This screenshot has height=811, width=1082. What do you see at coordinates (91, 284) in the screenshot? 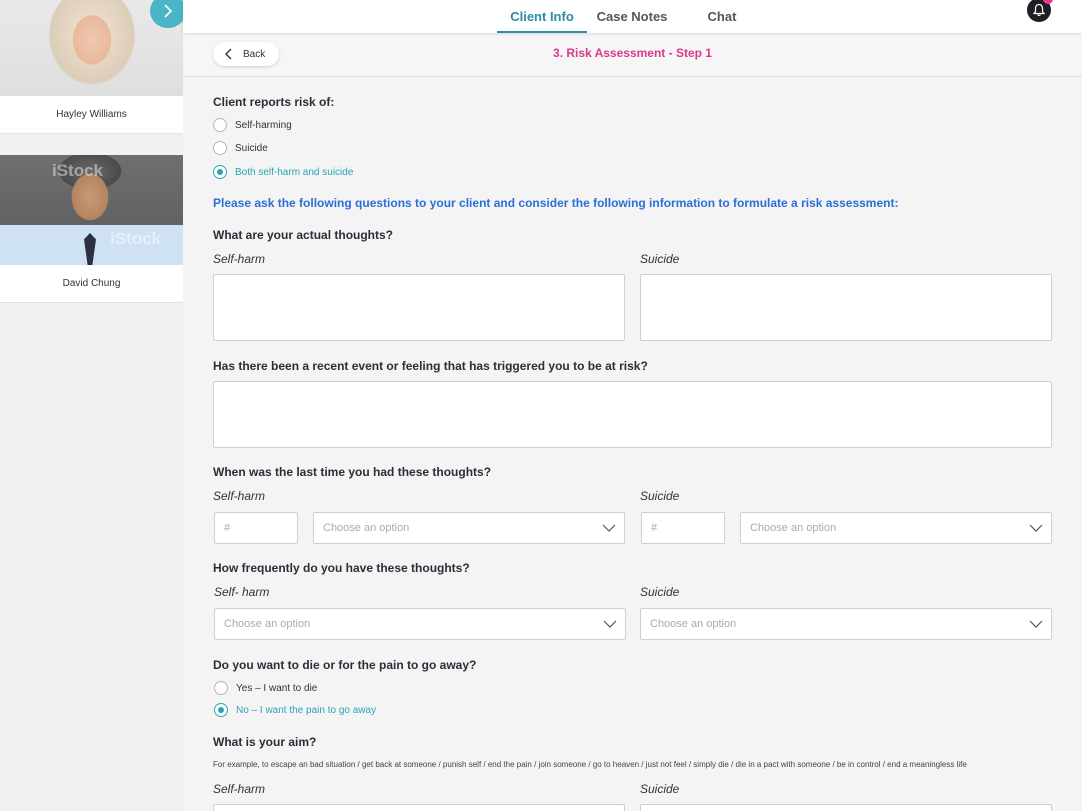
I see `client-name: David Chung` at bounding box center [91, 284].